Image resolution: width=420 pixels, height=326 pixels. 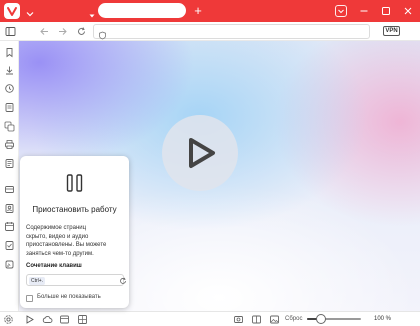 What do you see at coordinates (142, 10) in the screenshot?
I see `active-tab` at bounding box center [142, 10].